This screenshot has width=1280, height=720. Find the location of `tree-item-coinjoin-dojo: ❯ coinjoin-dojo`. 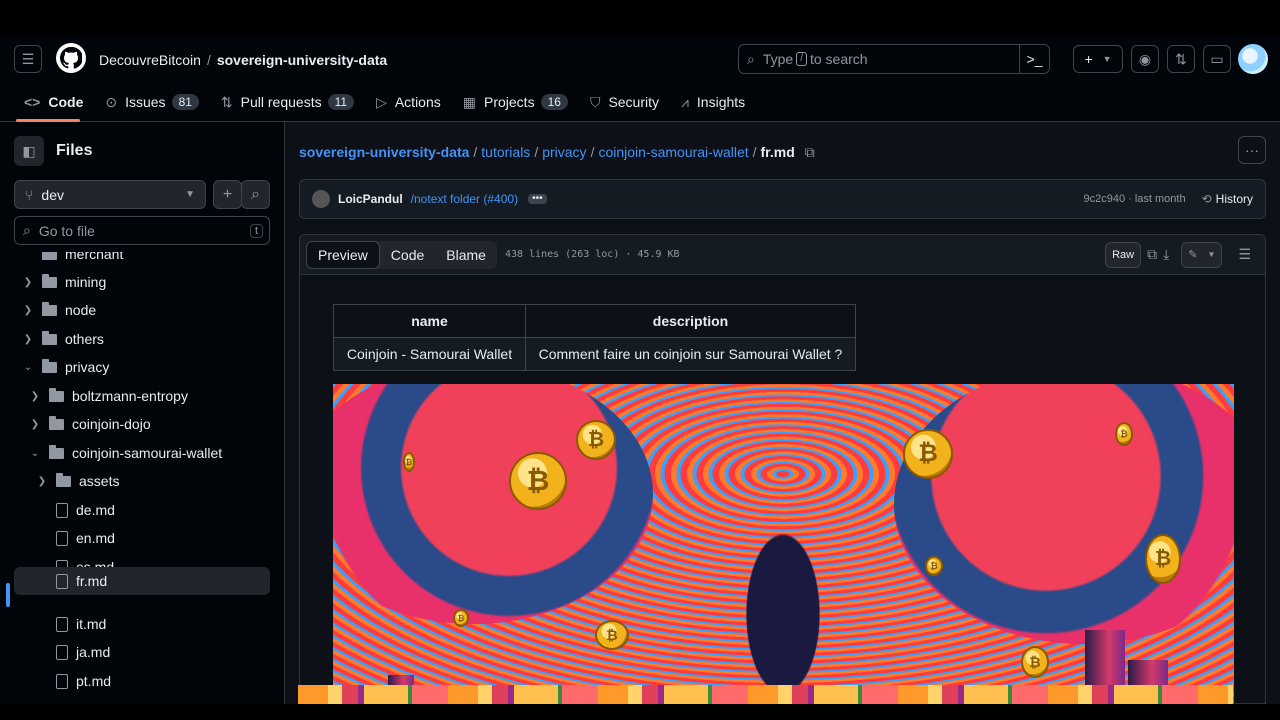

tree-item-coinjoin-dojo: ❯ coinjoin-dojo is located at coordinates (89, 424).